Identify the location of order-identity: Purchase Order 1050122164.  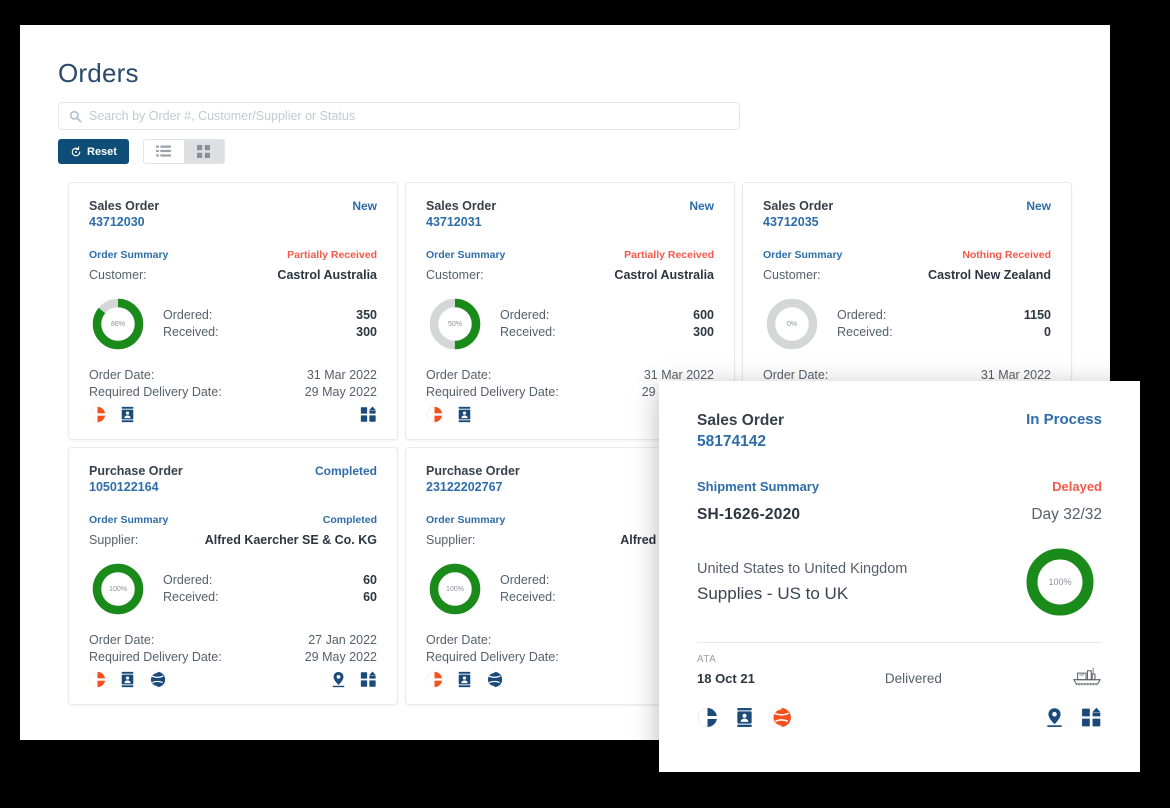
(136, 479).